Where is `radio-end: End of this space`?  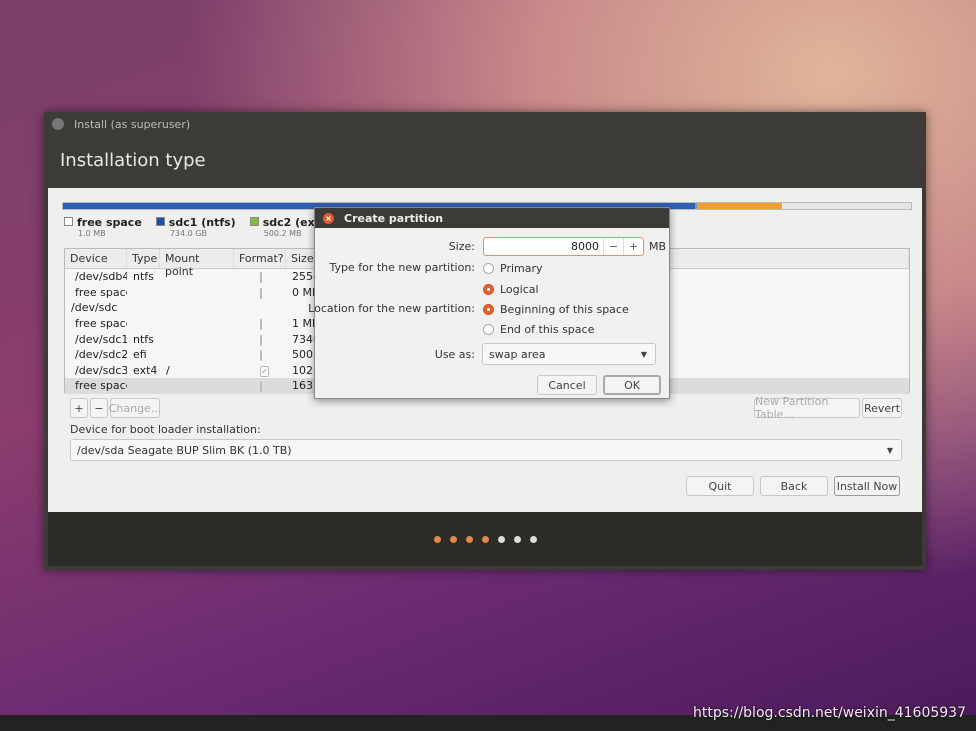 radio-end: End of this space is located at coordinates (538, 329).